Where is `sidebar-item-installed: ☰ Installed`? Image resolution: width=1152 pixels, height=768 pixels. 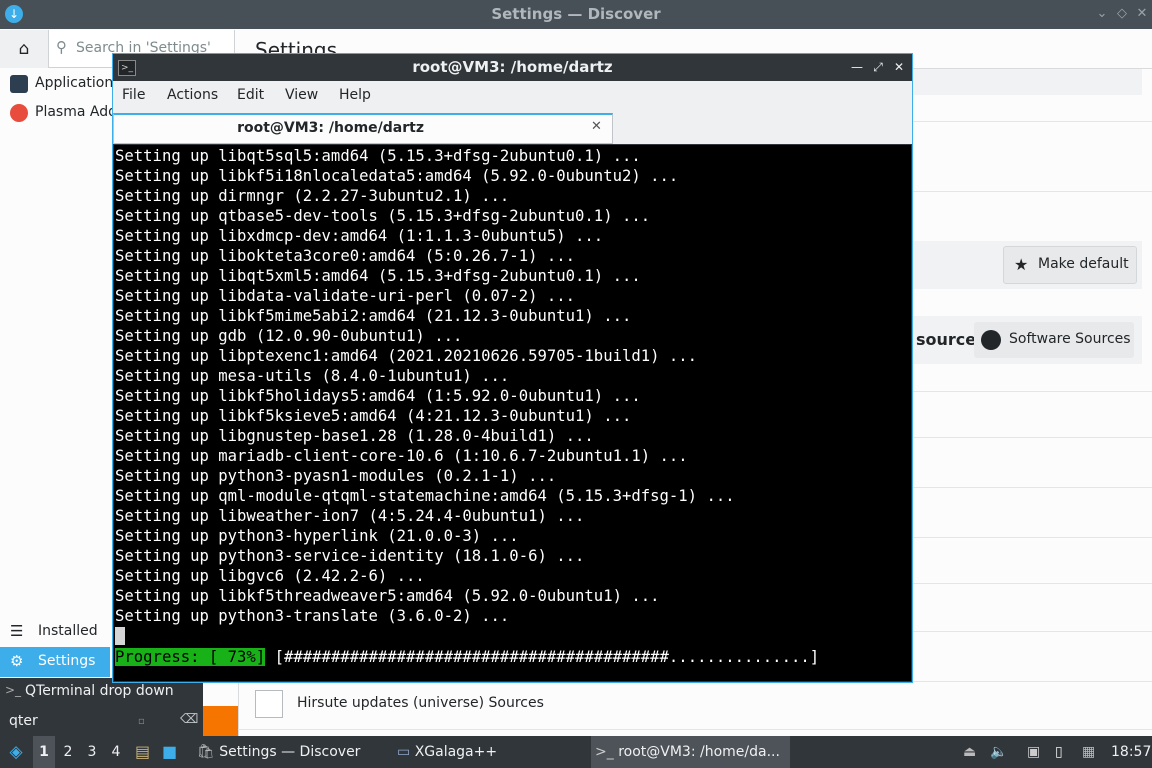 sidebar-item-installed: ☰ Installed is located at coordinates (55, 632).